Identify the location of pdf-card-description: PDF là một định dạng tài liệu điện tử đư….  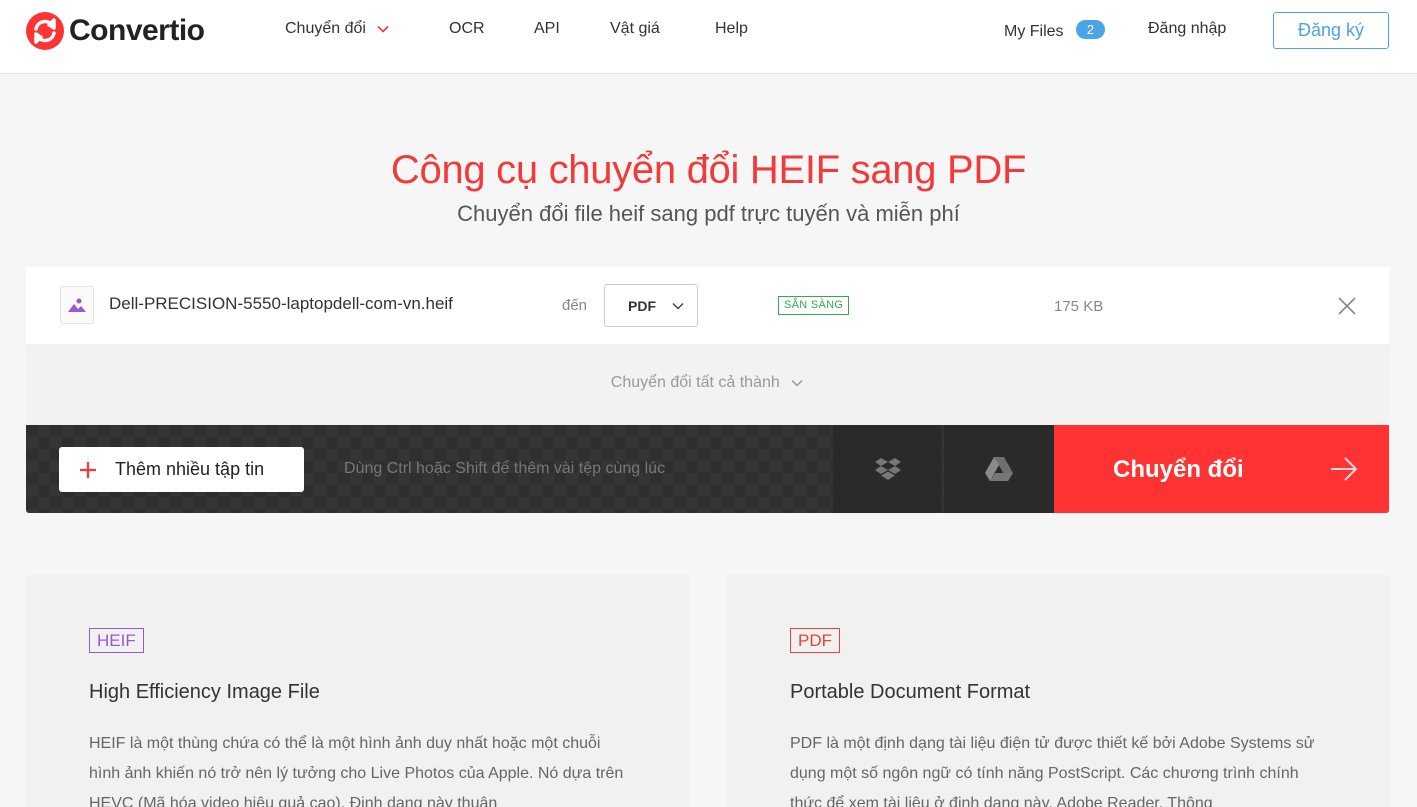
(1052, 771).